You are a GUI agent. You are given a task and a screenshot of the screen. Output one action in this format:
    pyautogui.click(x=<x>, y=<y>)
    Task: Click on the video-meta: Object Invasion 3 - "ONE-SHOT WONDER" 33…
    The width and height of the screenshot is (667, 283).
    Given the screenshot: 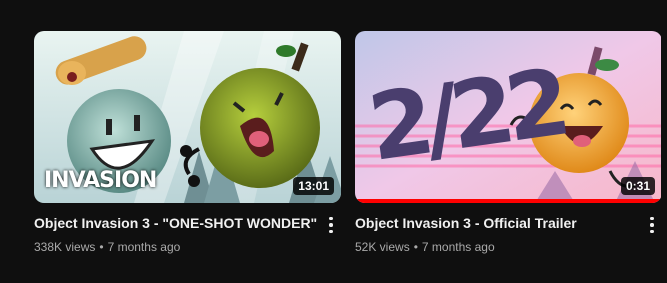 What is the action you would take?
    pyautogui.click(x=187, y=234)
    